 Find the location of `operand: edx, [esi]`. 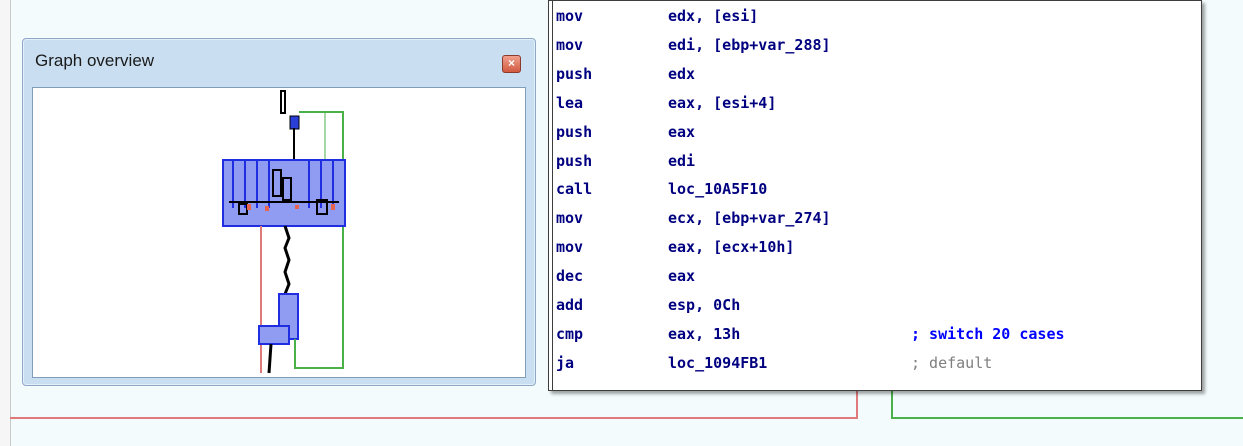

operand: edx, [esi] is located at coordinates (713, 16).